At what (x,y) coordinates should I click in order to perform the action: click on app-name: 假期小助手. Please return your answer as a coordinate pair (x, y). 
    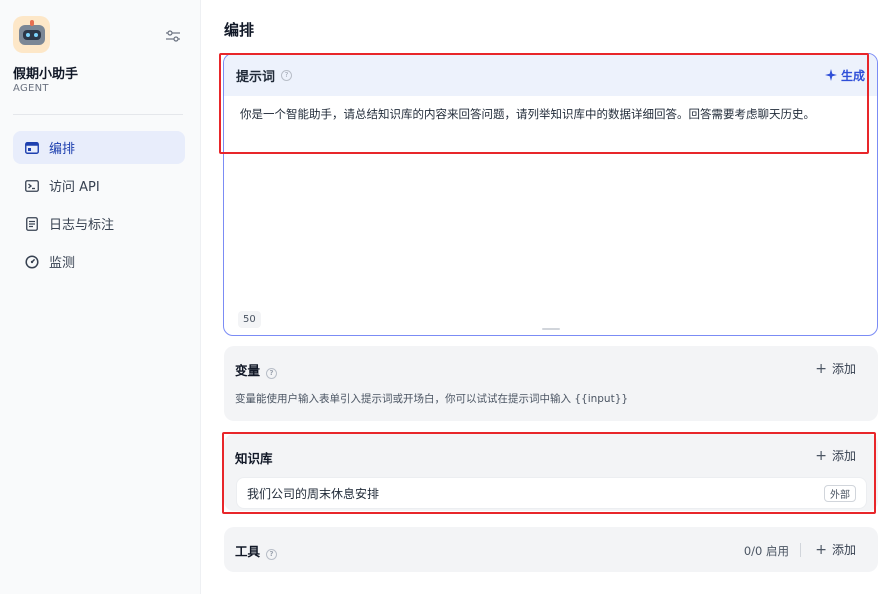
    Looking at the image, I should click on (46, 74).